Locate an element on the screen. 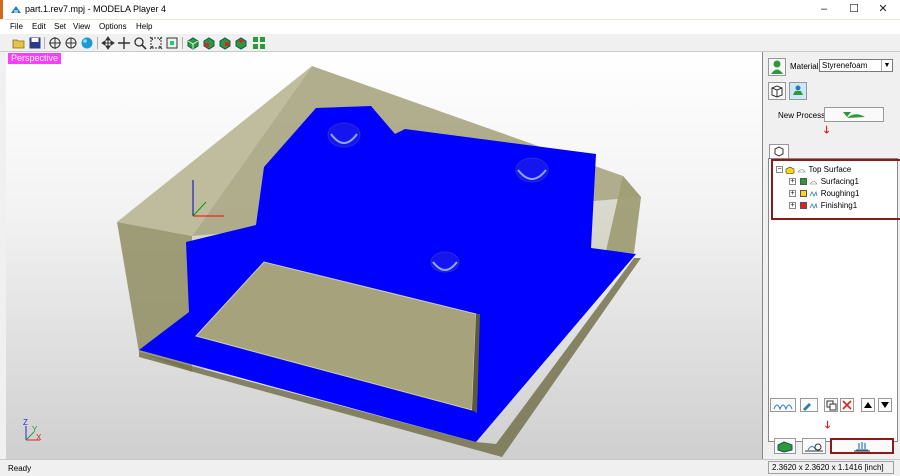  fit-icon is located at coordinates (156, 43).